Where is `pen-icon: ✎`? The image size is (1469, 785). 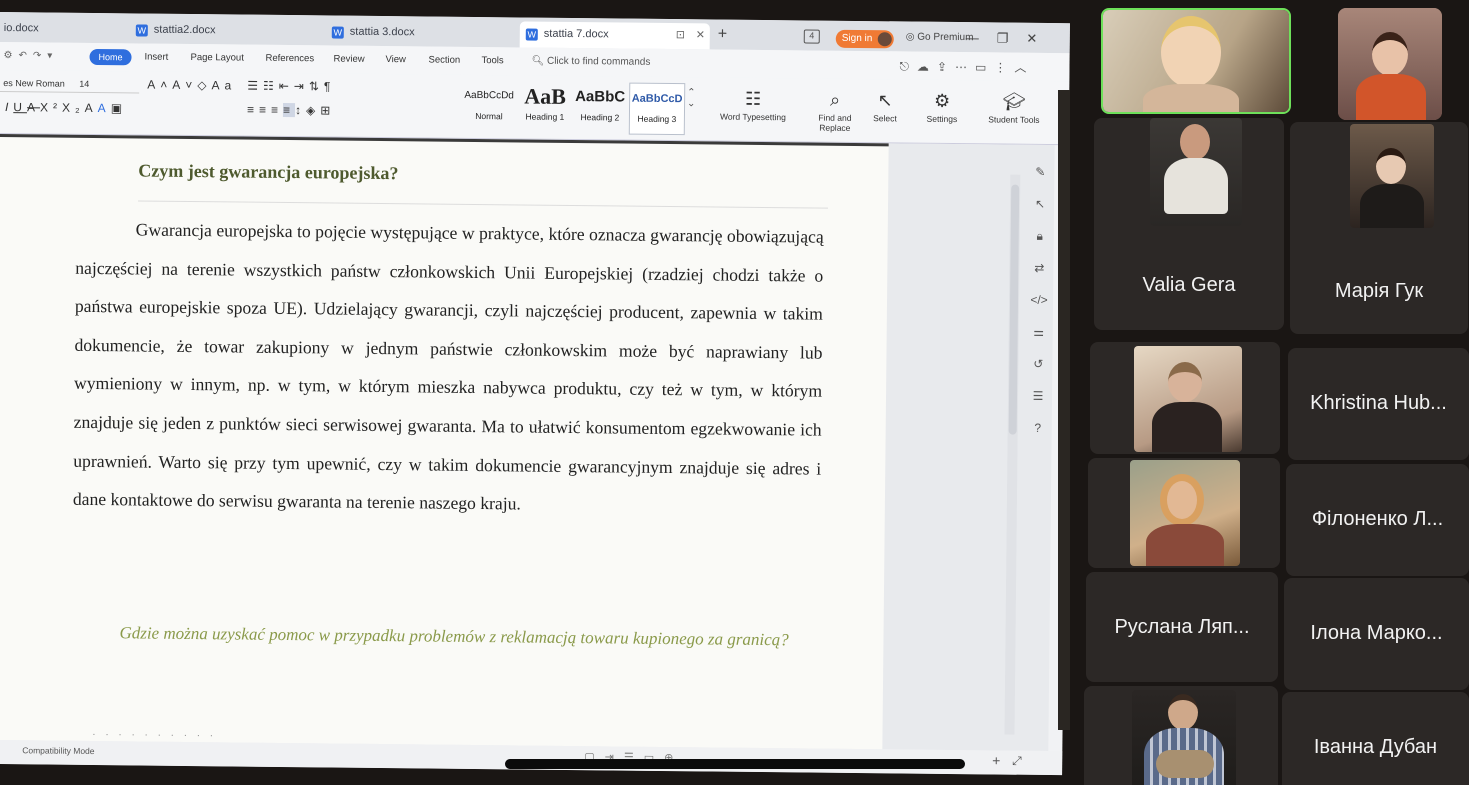 pen-icon: ✎ is located at coordinates (1040, 181).